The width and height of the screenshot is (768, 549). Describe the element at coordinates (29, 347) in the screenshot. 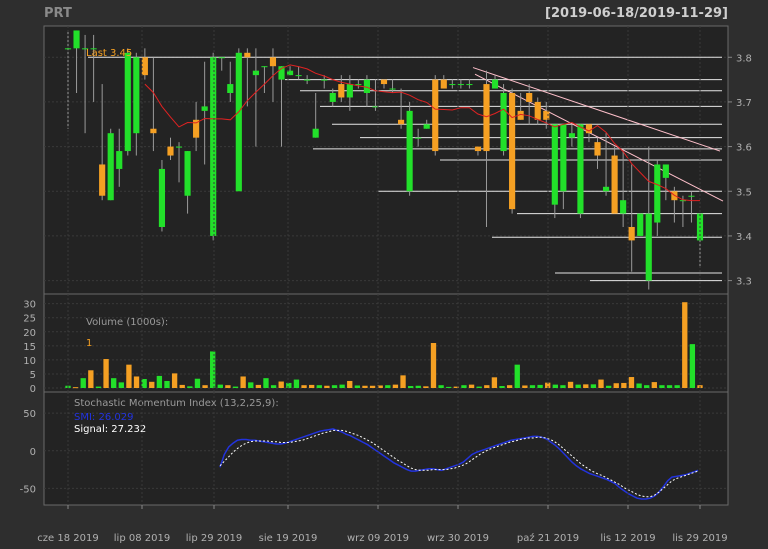

I see `volume-tick-label: 15` at that location.